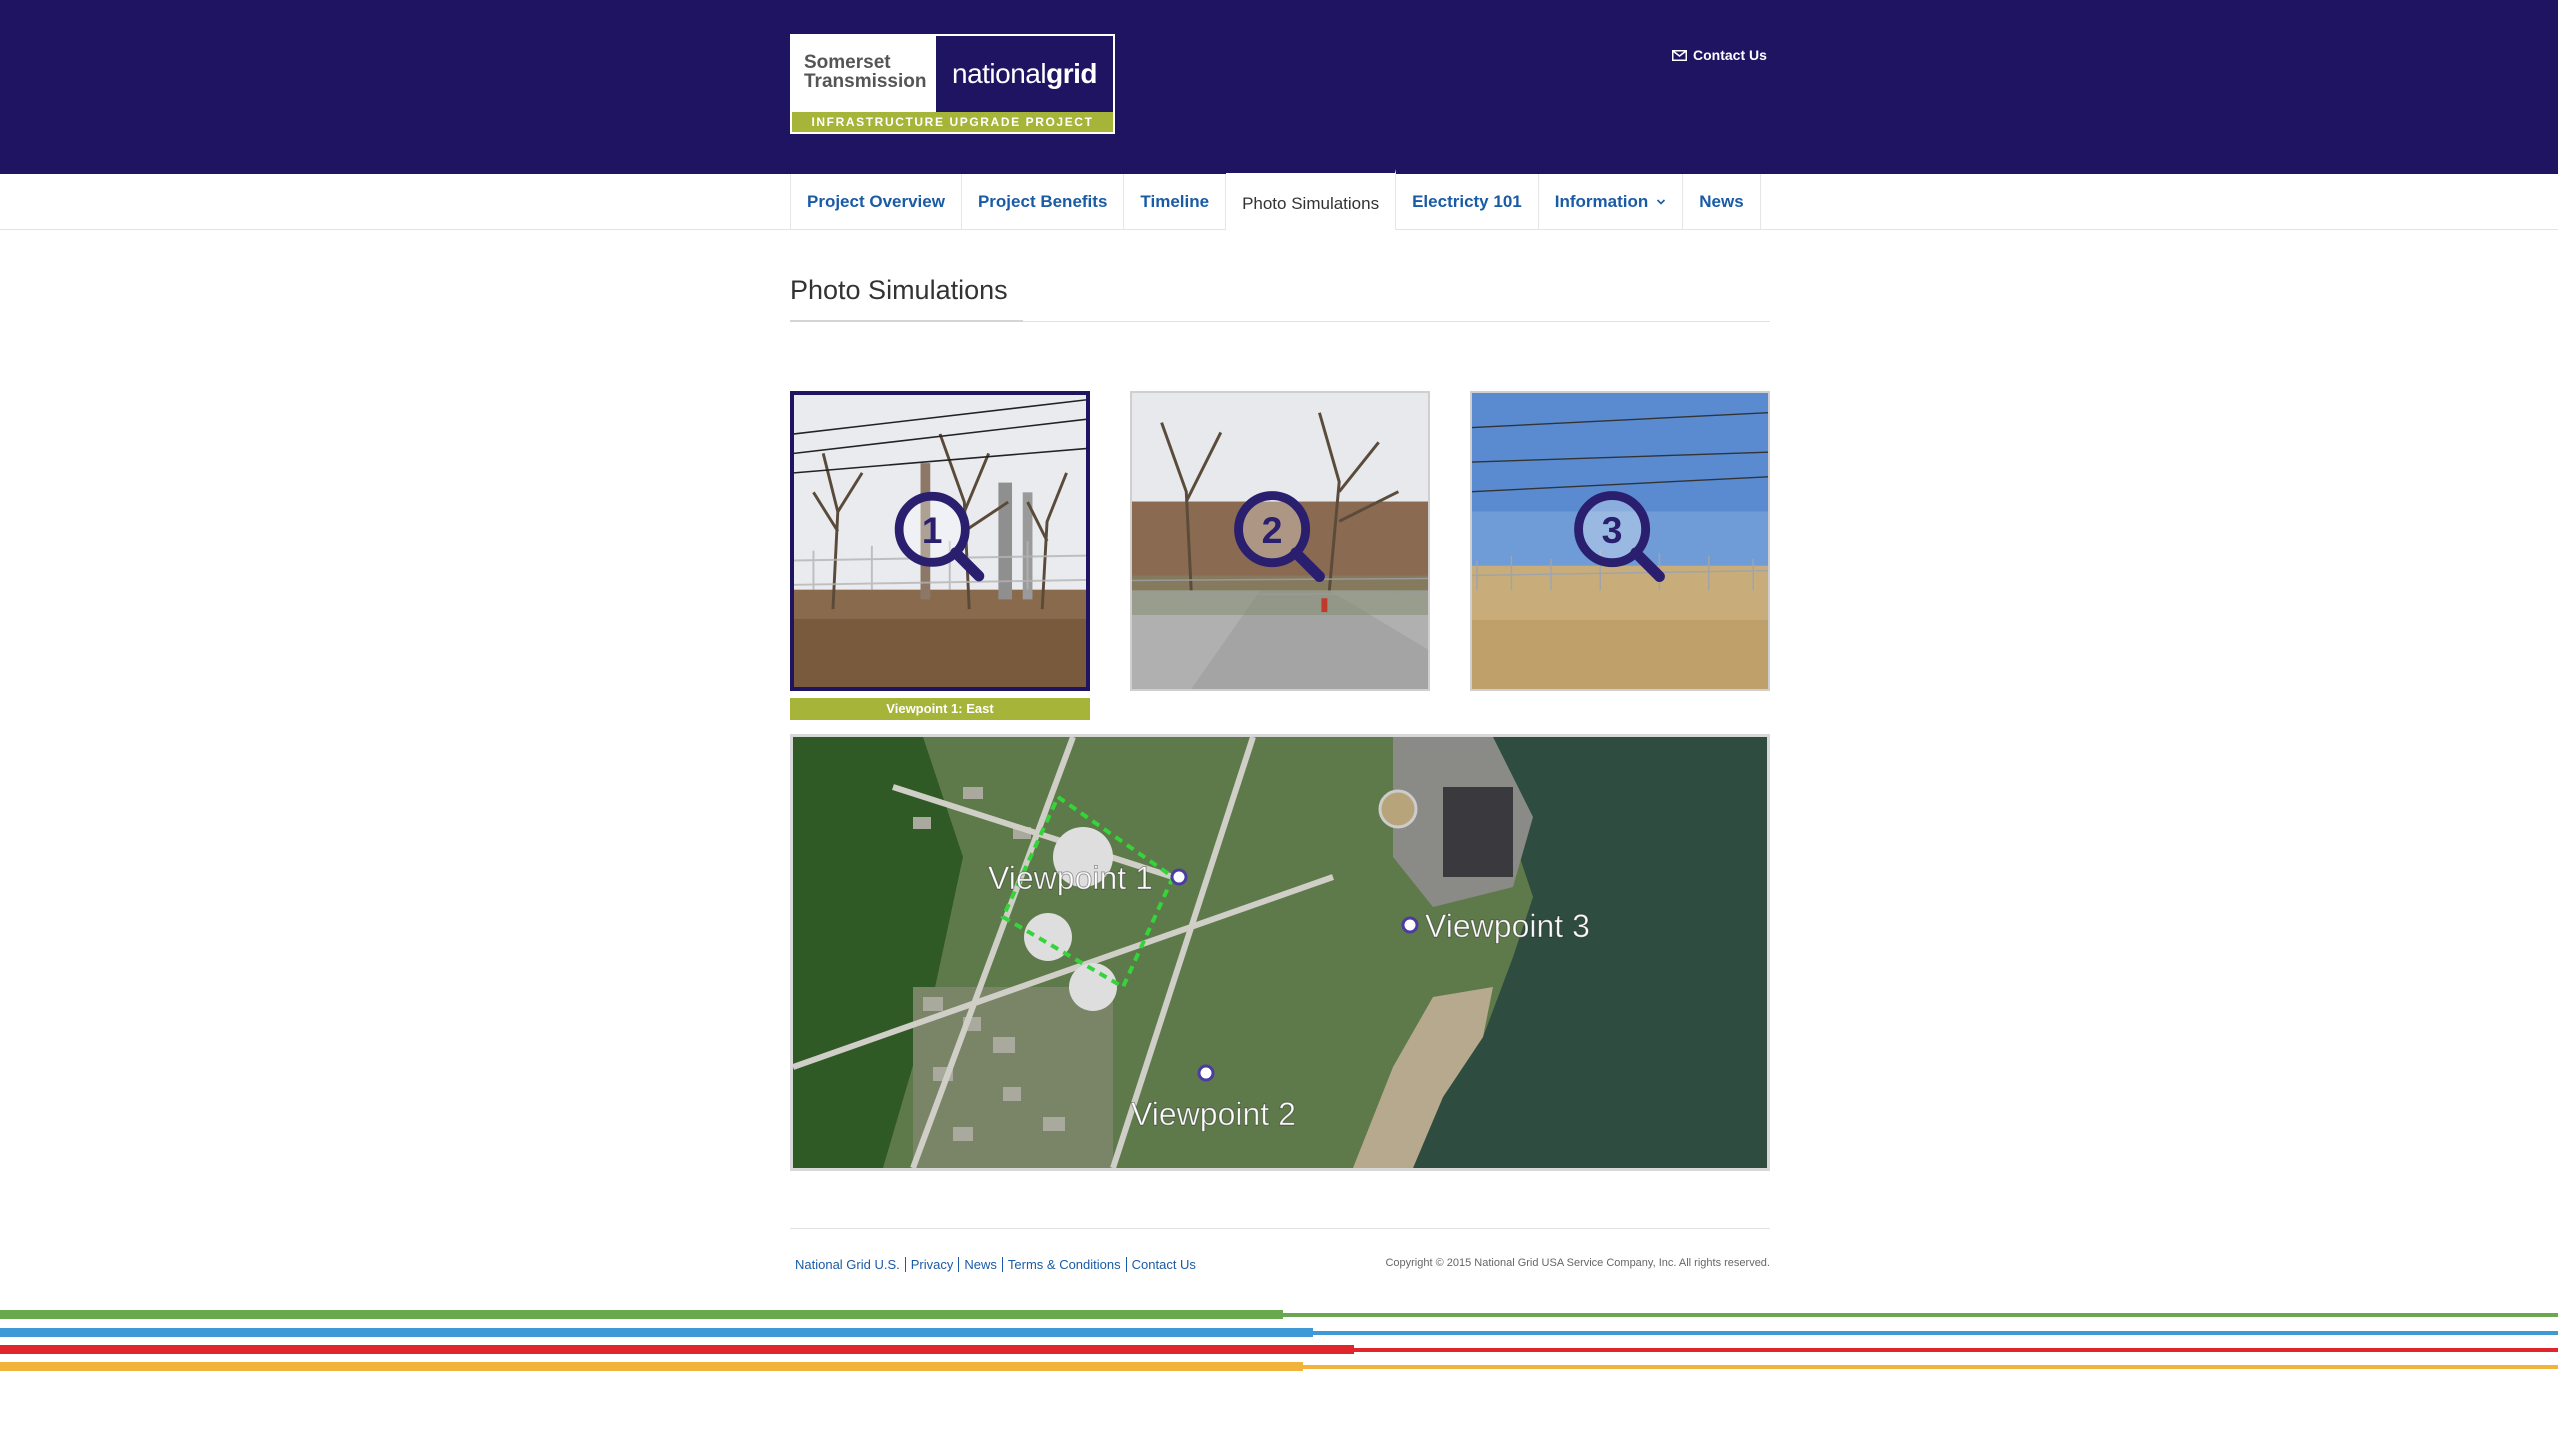 The height and width of the screenshot is (1433, 2558). I want to click on thumbnail-number-2: 2, so click(1272, 530).